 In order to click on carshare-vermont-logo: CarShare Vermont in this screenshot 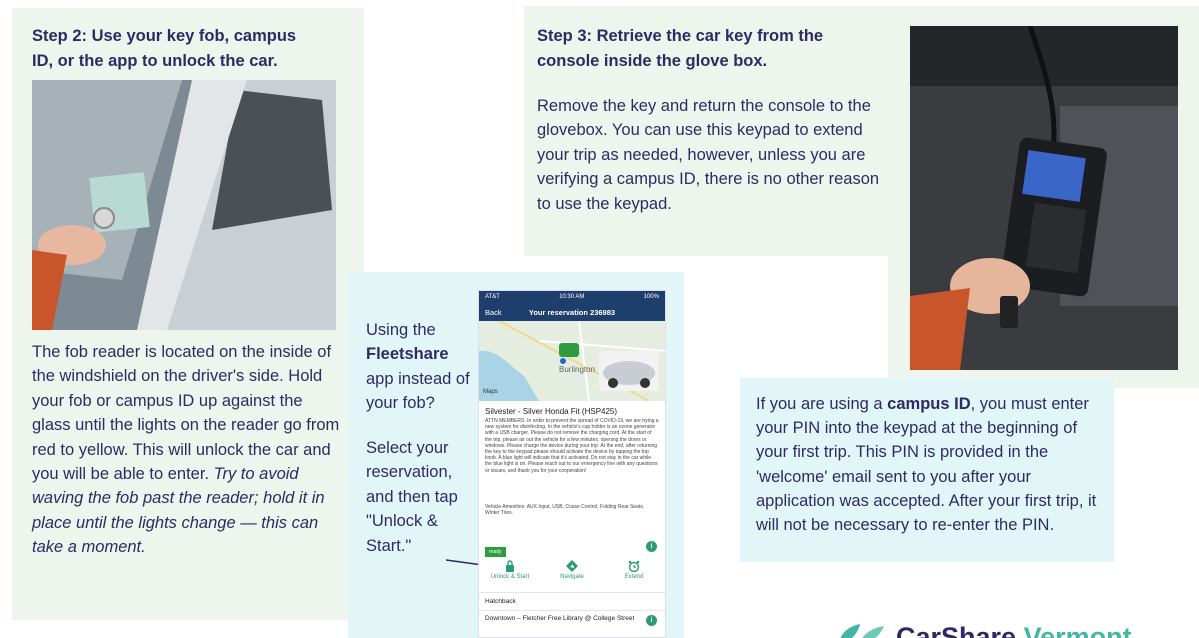, I will do `click(1014, 627)`.